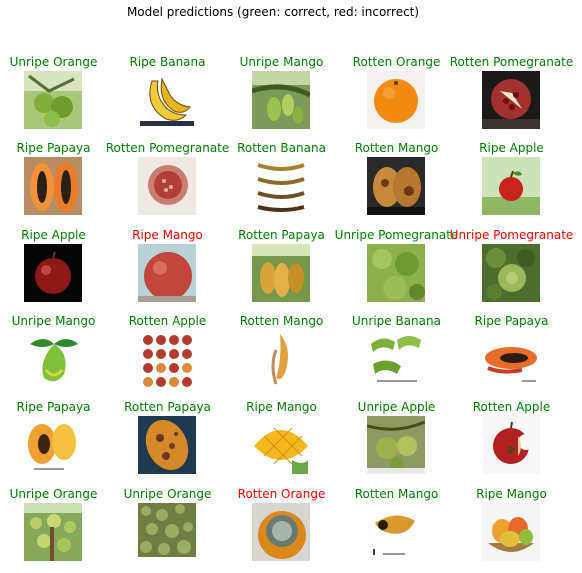 The width and height of the screenshot is (582, 573). Describe the element at coordinates (511, 148) in the screenshot. I see `prediction-label: Ripe Apple` at that location.